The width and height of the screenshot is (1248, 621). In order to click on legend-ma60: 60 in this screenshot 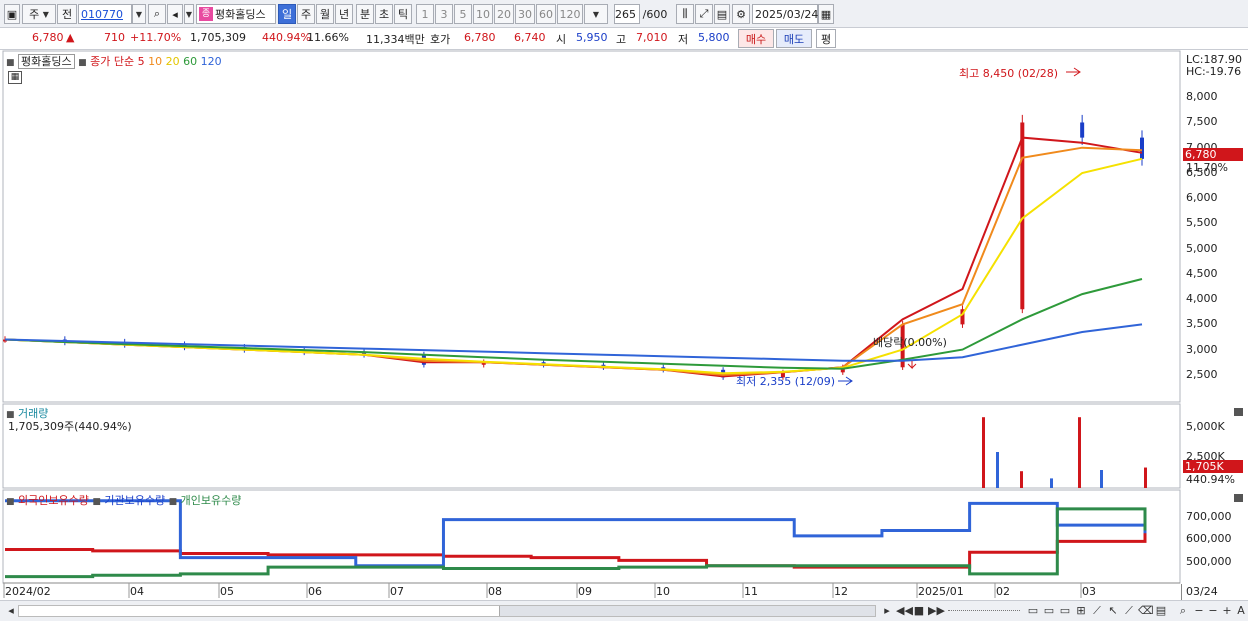, I will do `click(190, 61)`.